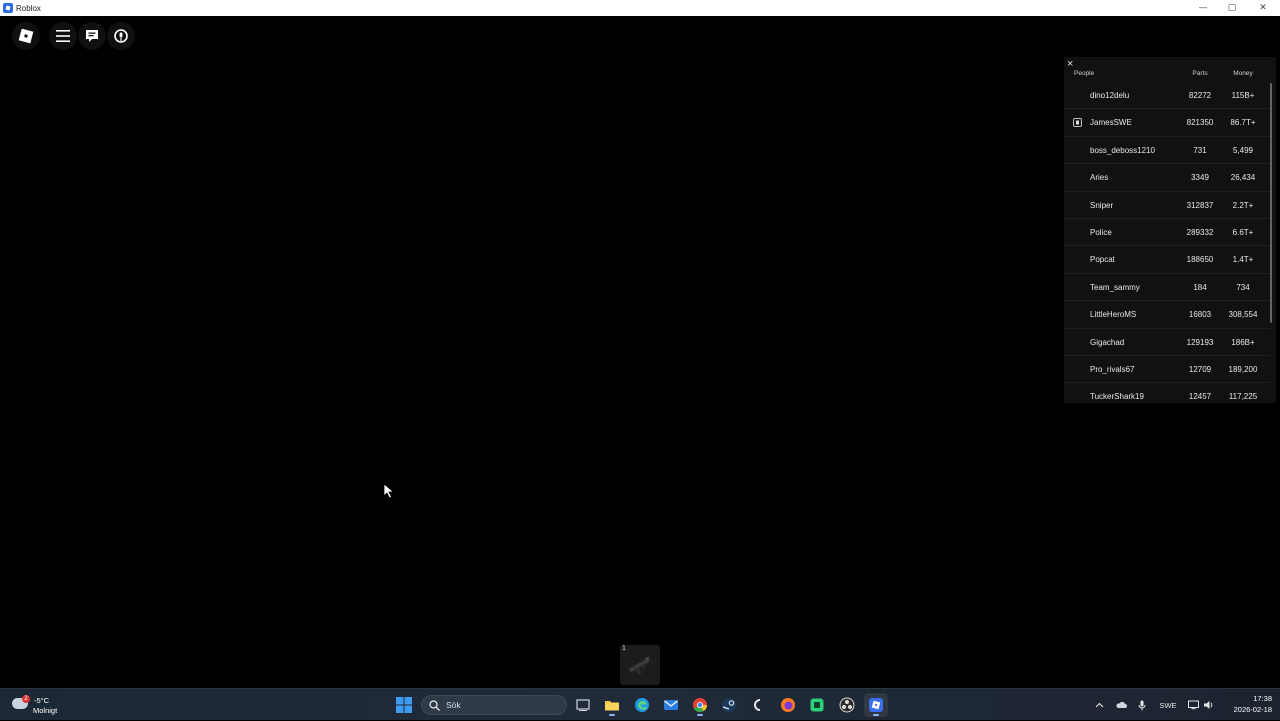 The image size is (1280, 721). Describe the element at coordinates (1208, 705) in the screenshot. I see `volume-icon` at that location.